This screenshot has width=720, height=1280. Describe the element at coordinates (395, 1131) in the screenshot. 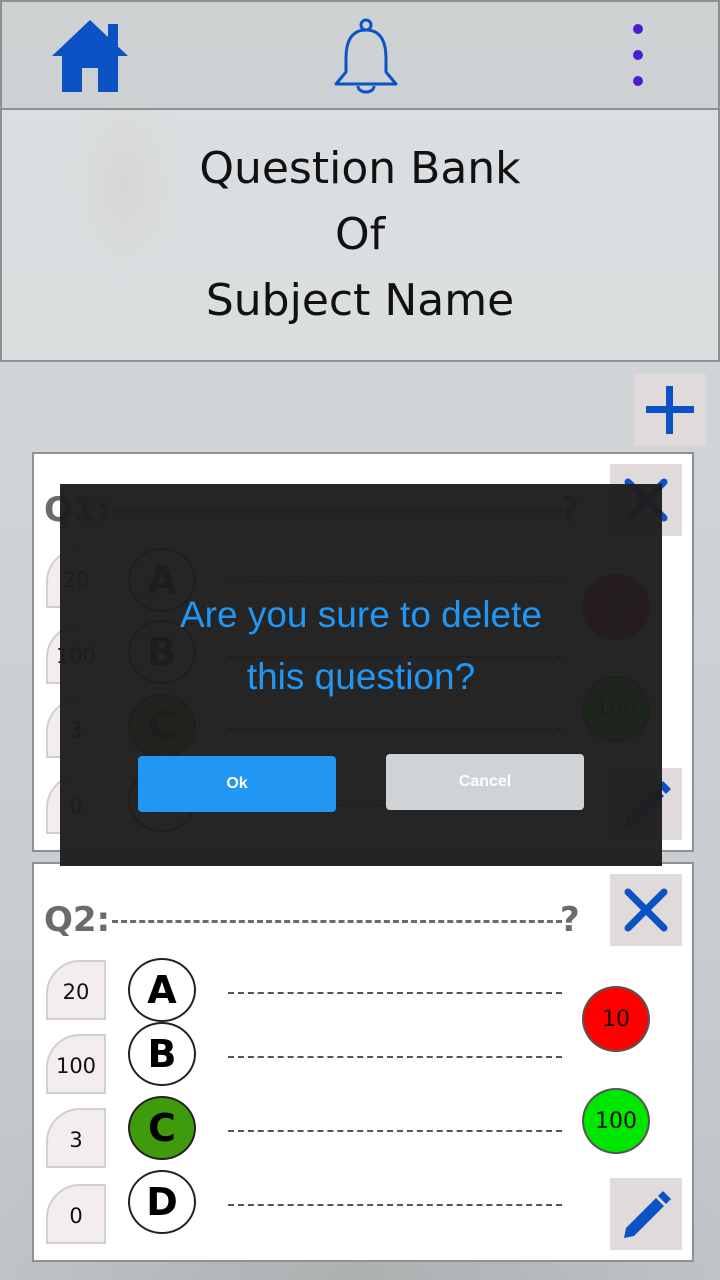

I see `option-c-text` at that location.